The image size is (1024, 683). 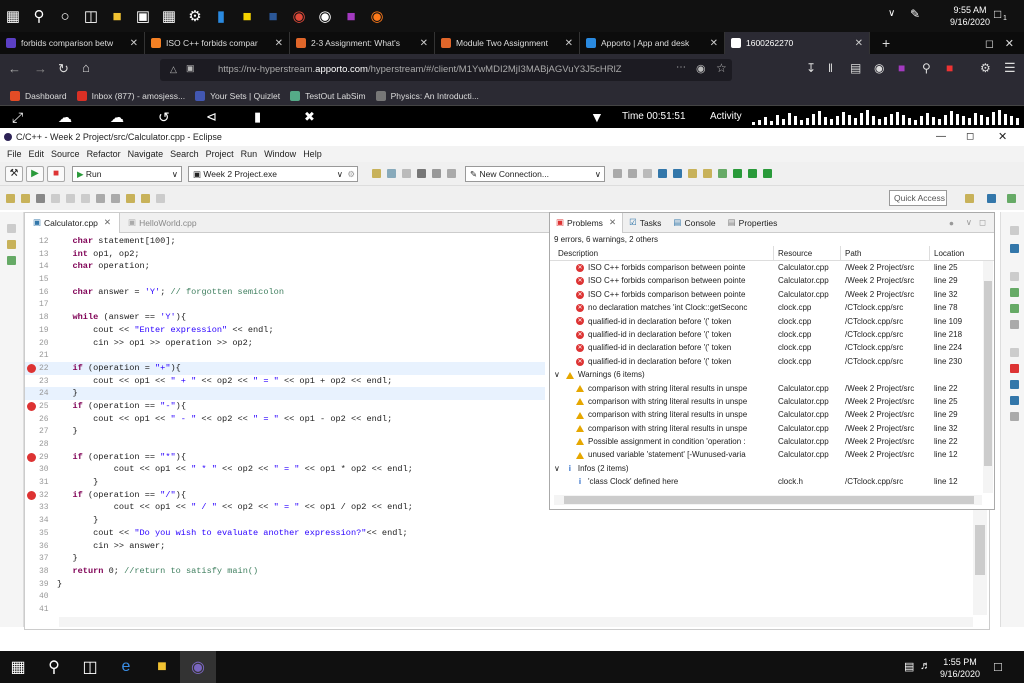 I want to click on home-icon: ⌂, so click(x=86, y=67).